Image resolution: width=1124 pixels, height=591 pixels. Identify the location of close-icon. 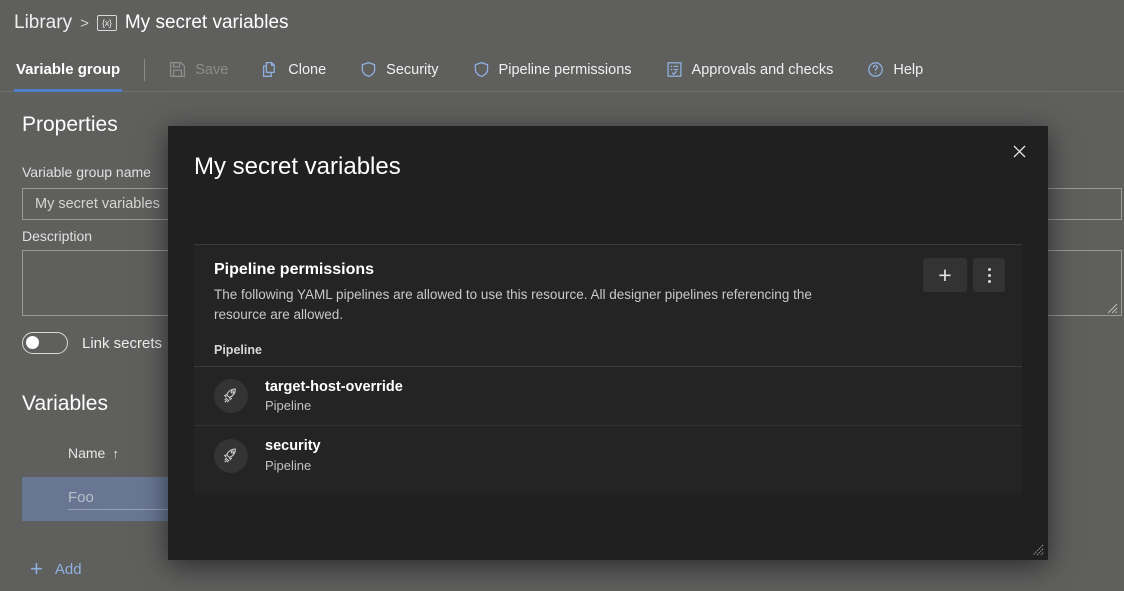
(1019, 151).